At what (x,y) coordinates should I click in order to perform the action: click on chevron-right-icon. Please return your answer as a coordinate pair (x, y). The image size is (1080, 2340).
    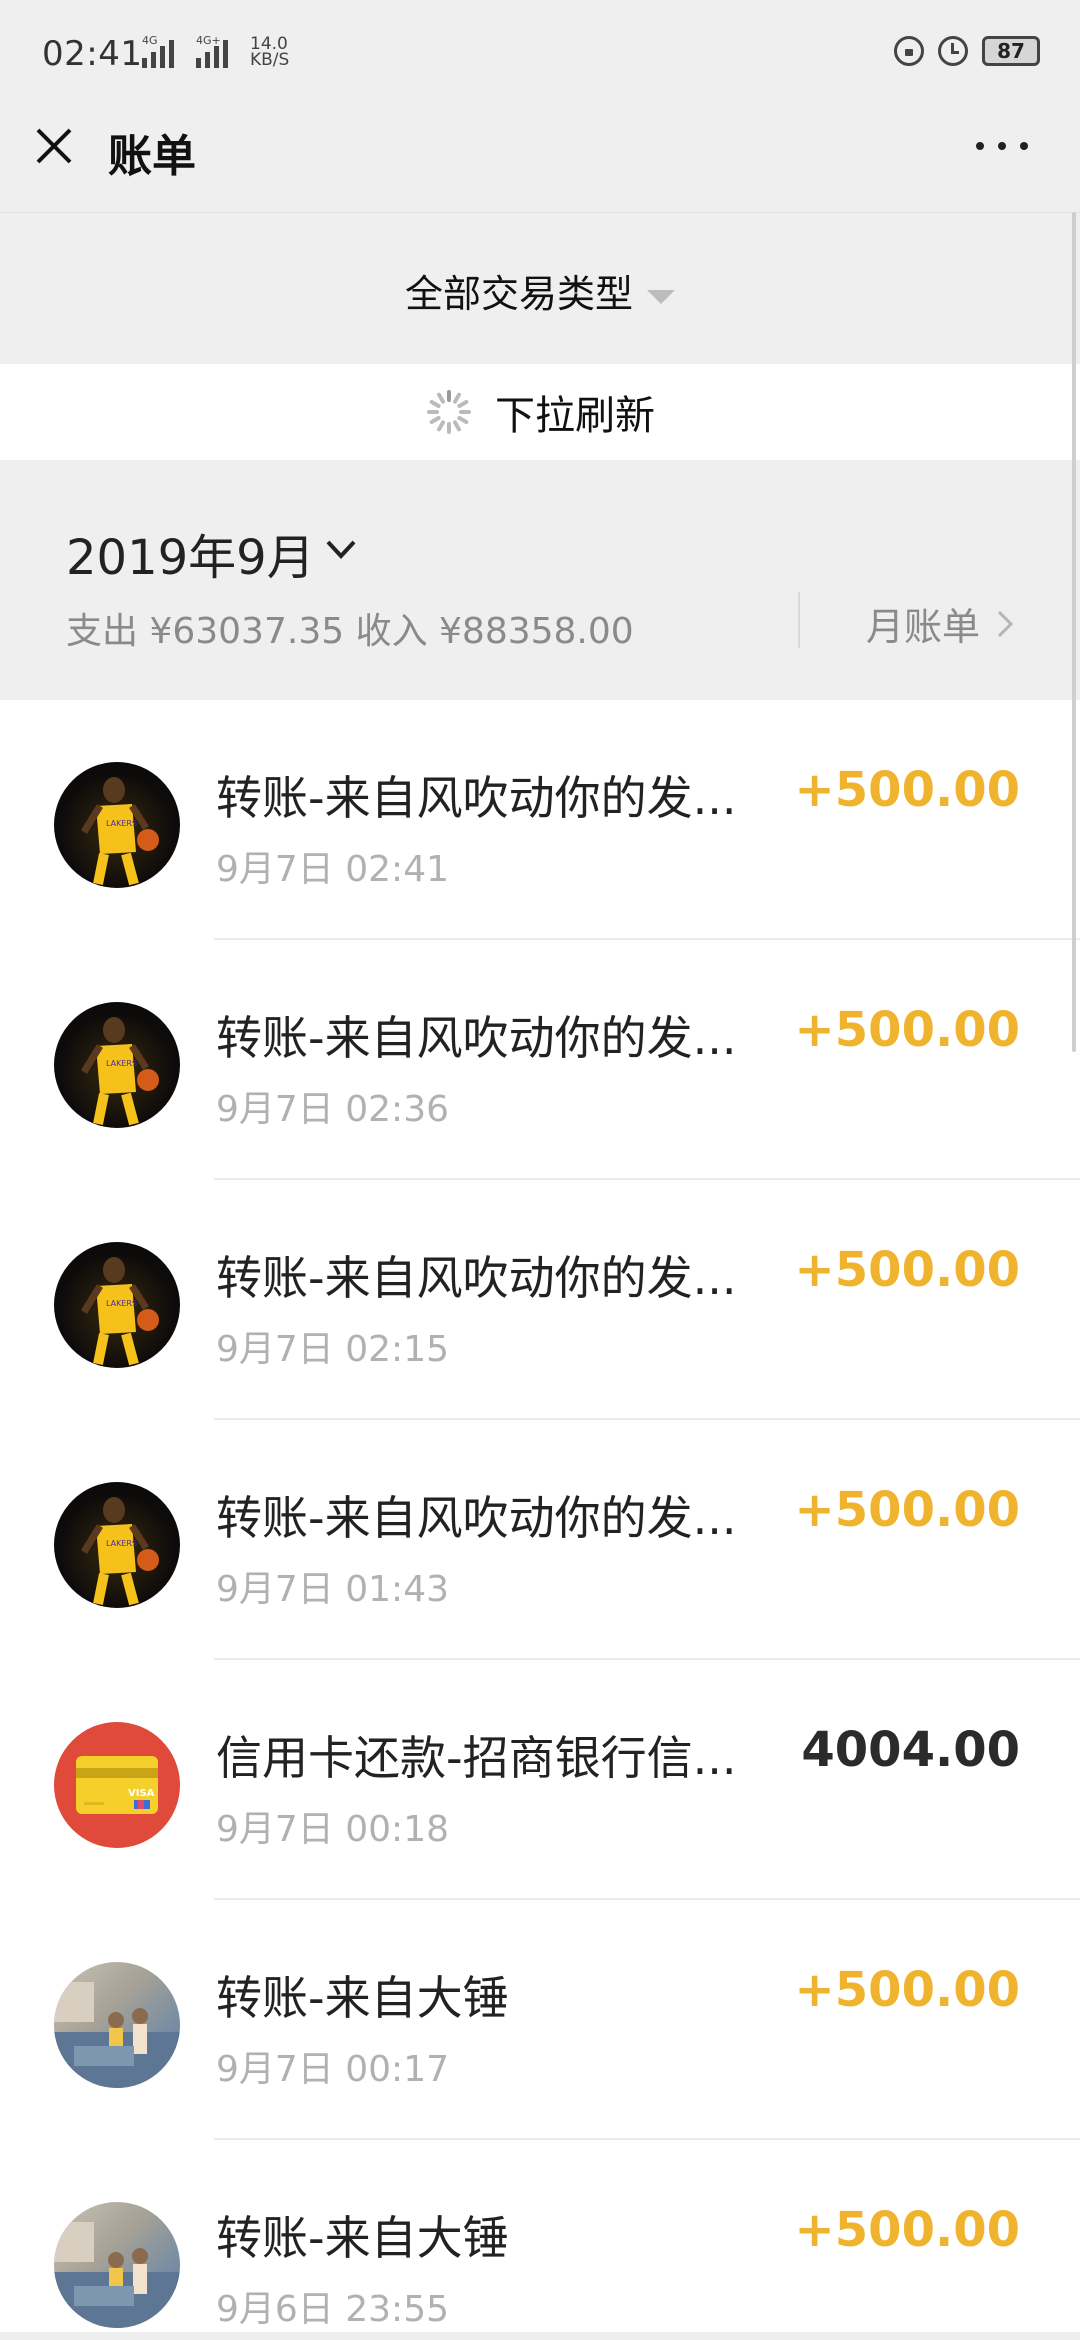
    Looking at the image, I should click on (1005, 623).